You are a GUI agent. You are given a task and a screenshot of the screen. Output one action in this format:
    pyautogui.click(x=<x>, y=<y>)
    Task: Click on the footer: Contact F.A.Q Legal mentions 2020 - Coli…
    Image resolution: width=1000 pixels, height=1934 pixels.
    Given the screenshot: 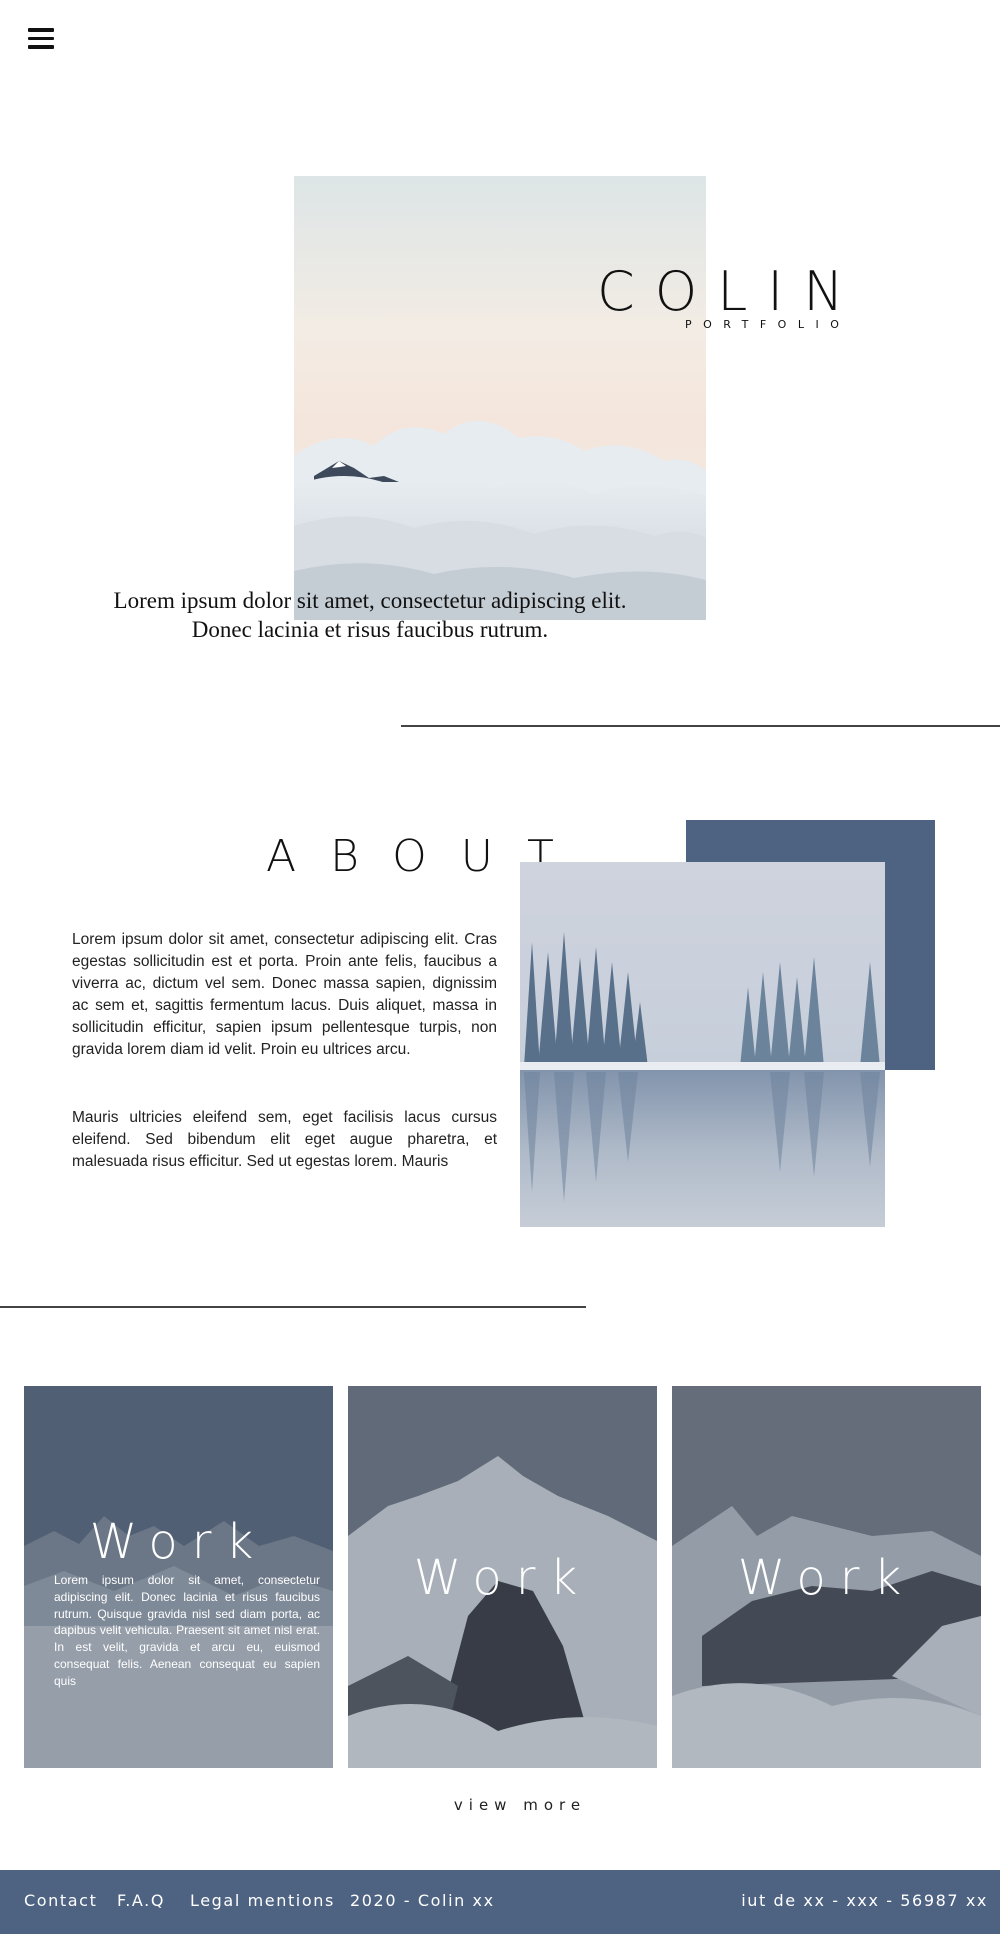 What is the action you would take?
    pyautogui.click(x=500, y=1902)
    